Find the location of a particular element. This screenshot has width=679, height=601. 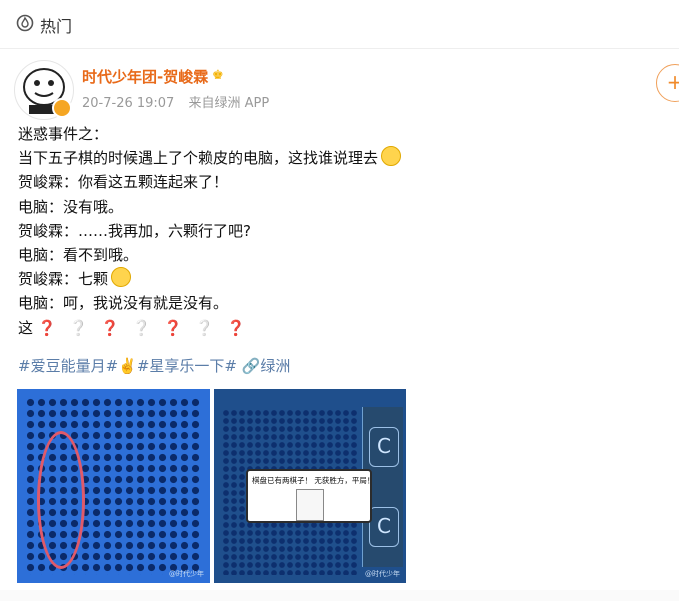

fire-icon is located at coordinates (25, 23).